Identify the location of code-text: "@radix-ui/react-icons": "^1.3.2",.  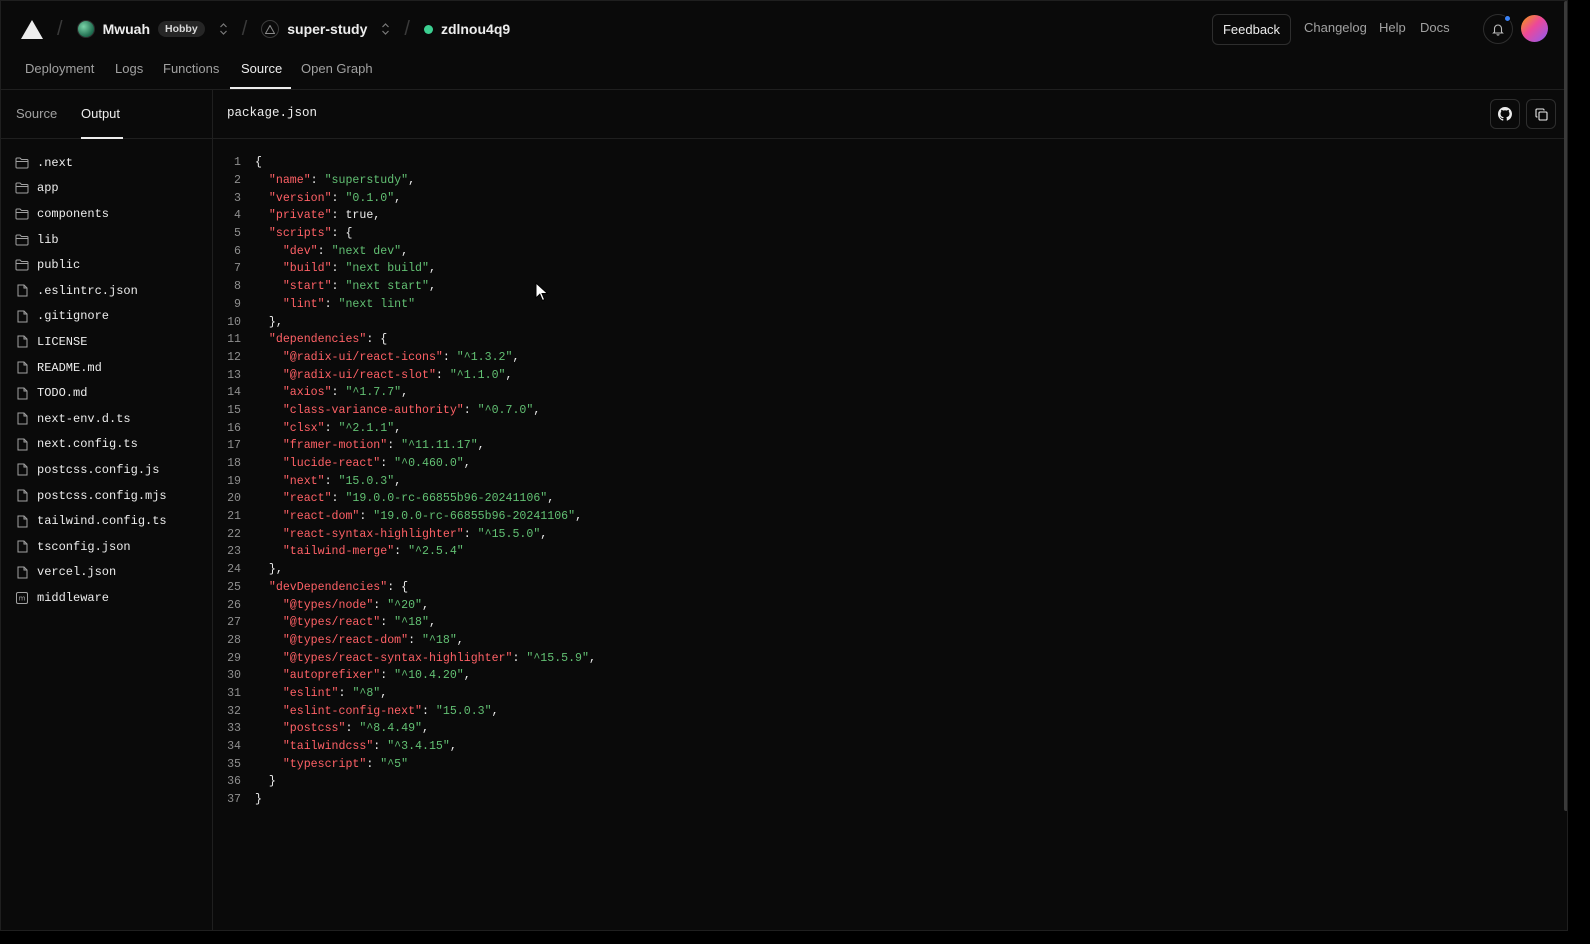
(387, 357).